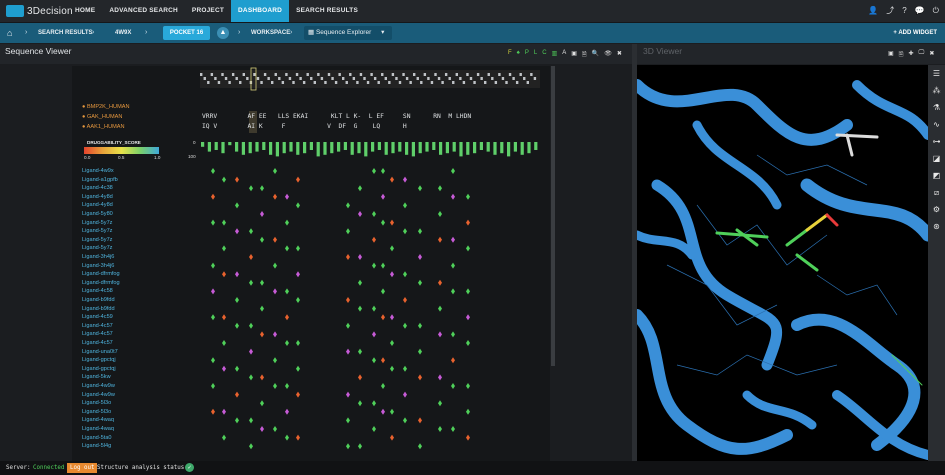 The image size is (945, 475). I want to click on ligand-row-label: Ligand-3h4j6, so click(98, 266).